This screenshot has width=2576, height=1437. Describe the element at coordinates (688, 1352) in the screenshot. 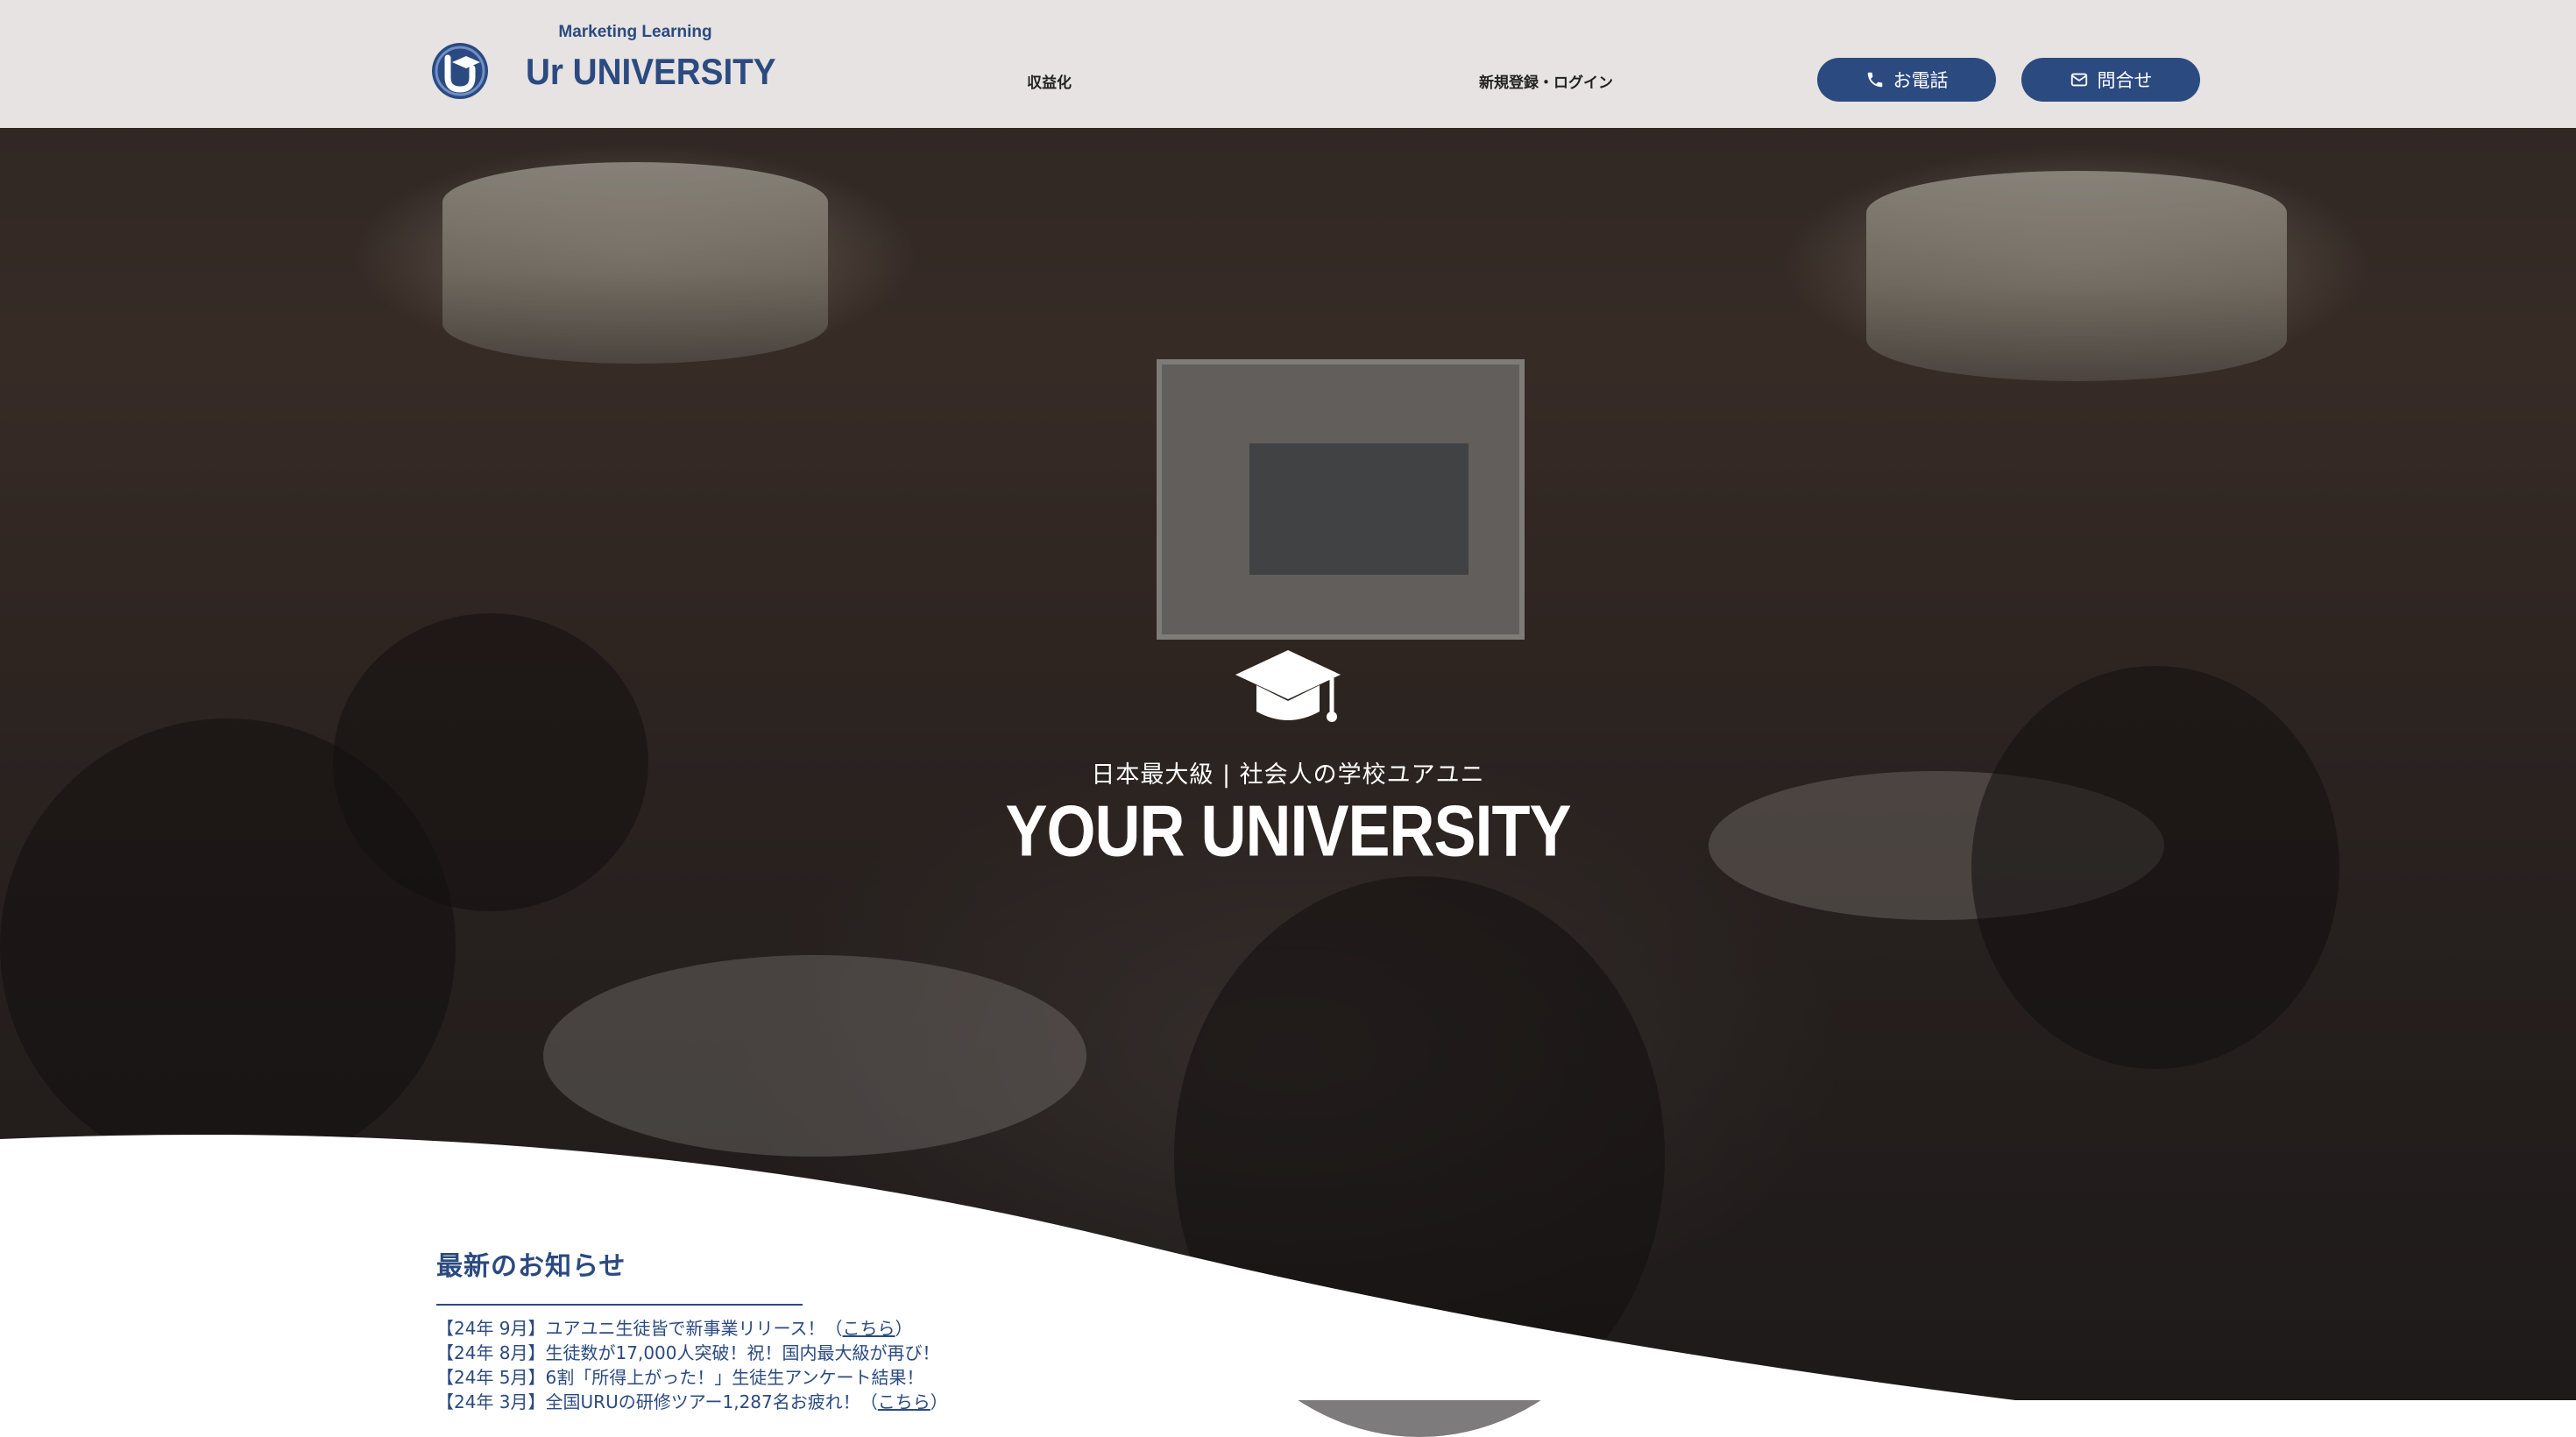

I see `news-item: 【24年 8月】生徒数が17,000人突破！祝！国内最大級が再び！` at that location.